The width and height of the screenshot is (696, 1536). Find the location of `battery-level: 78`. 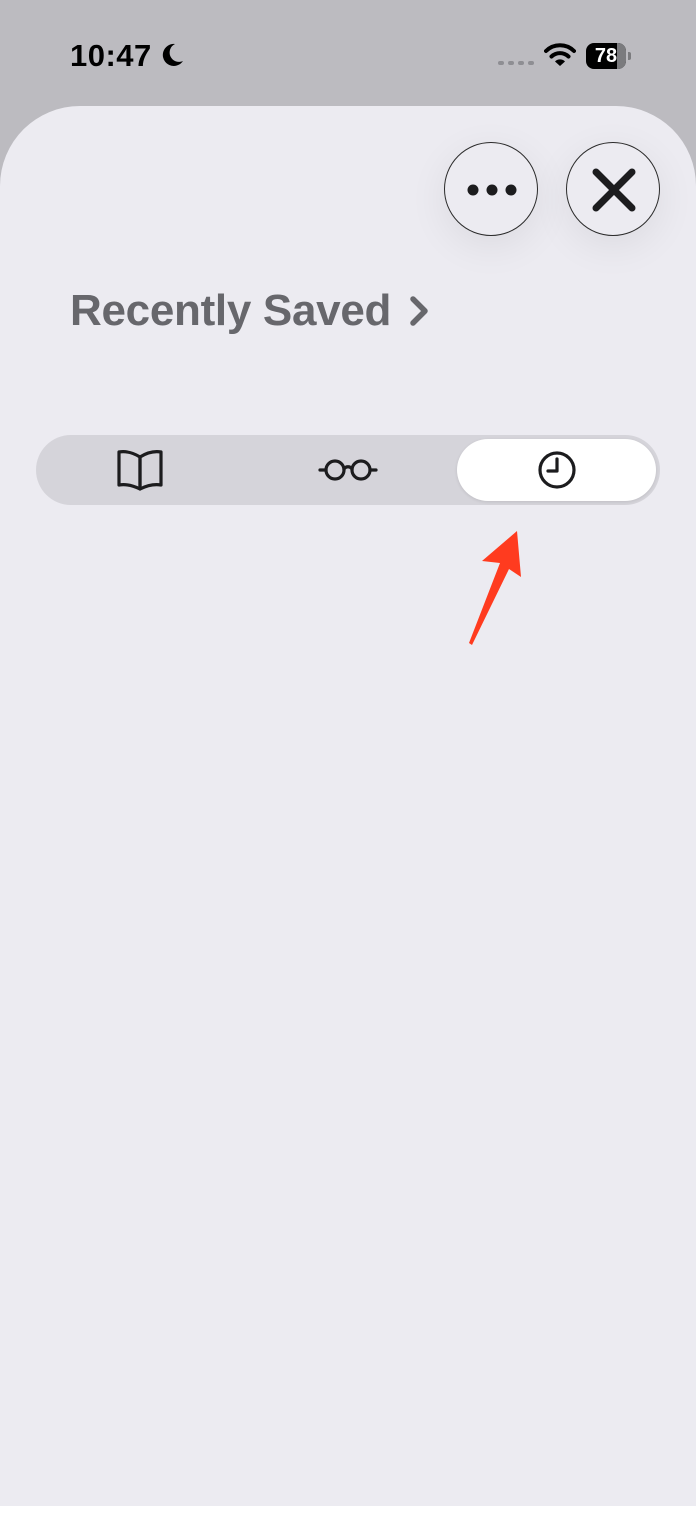

battery-level: 78 is located at coordinates (606, 56).